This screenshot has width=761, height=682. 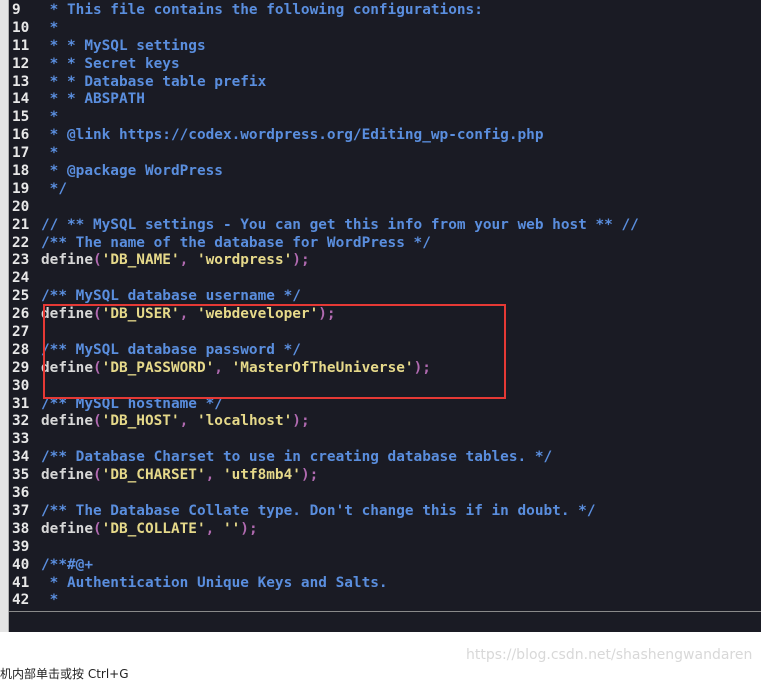 I want to click on code-line: 38 define('DB_COLLATE', '');, so click(x=385, y=530).